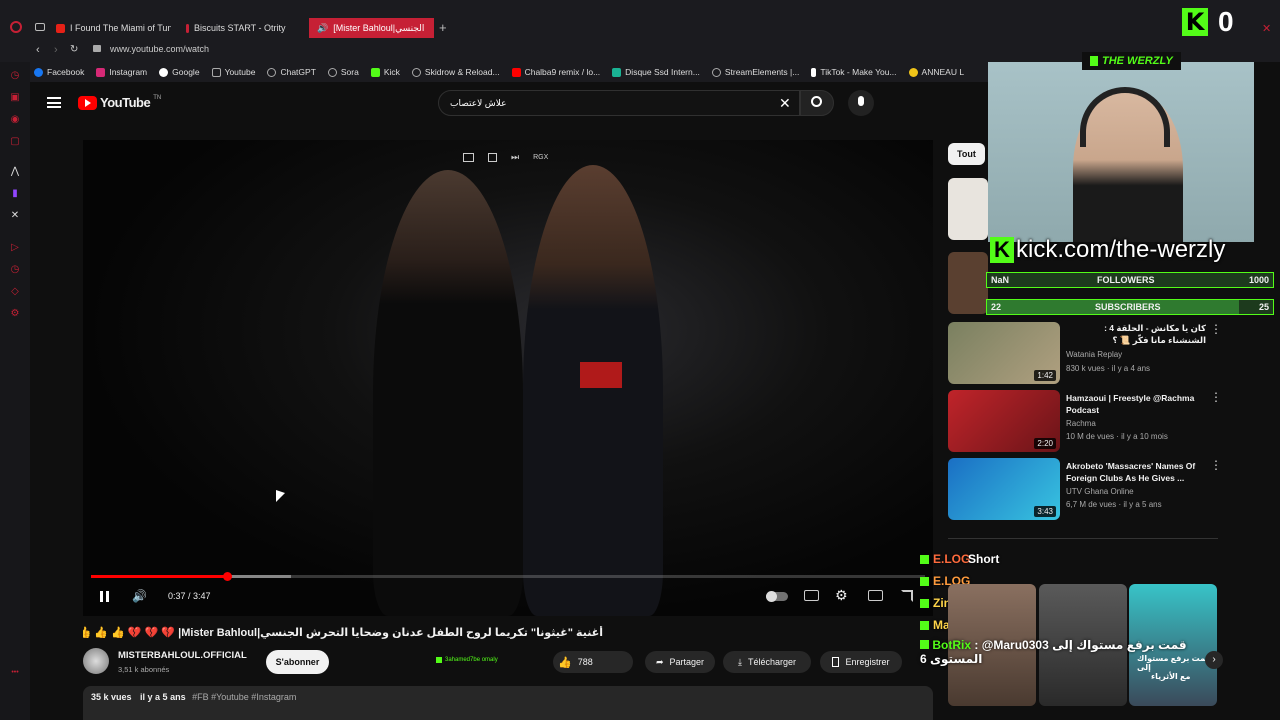 The image size is (1280, 720). What do you see at coordinates (508, 576) in the screenshot?
I see `progress-bar` at bounding box center [508, 576].